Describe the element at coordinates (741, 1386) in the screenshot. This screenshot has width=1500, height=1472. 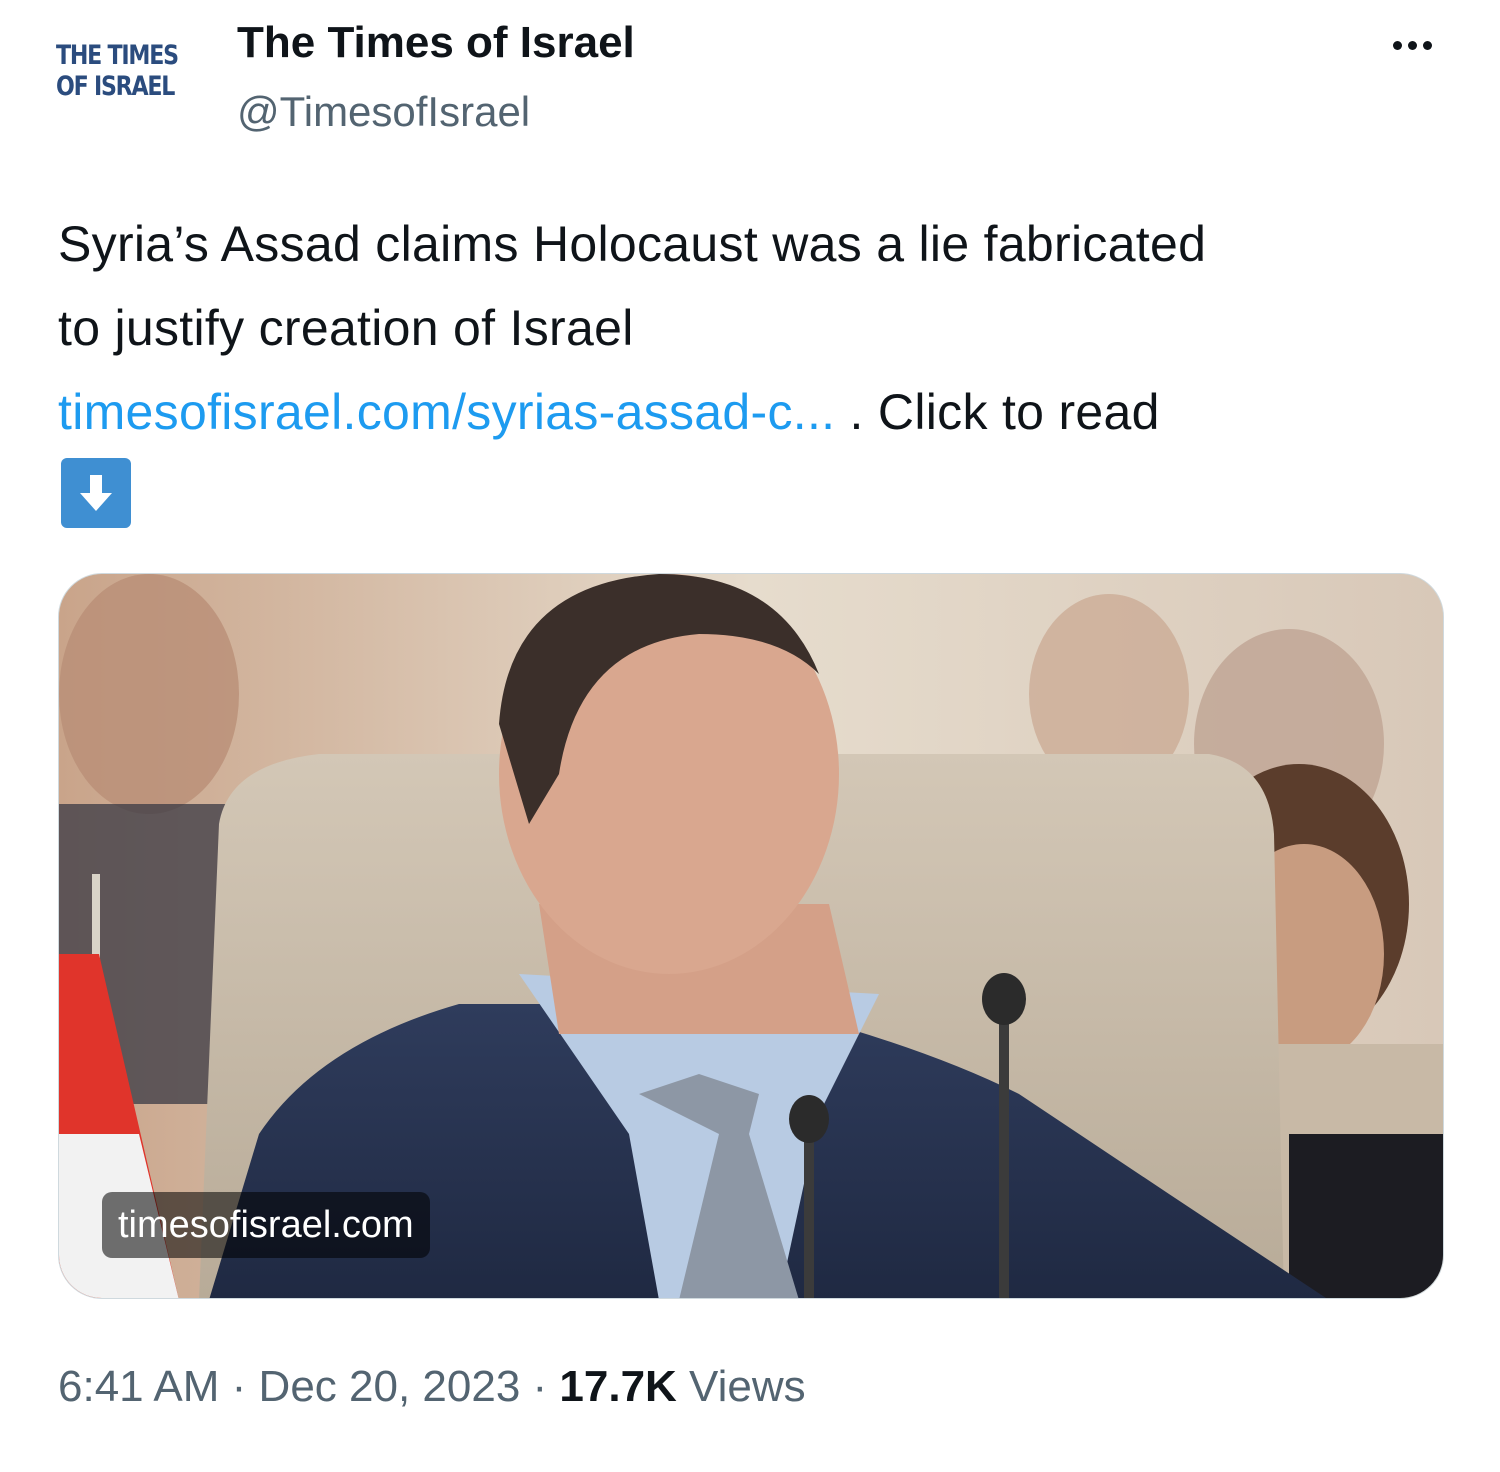
I see `views-label: Views` at that location.